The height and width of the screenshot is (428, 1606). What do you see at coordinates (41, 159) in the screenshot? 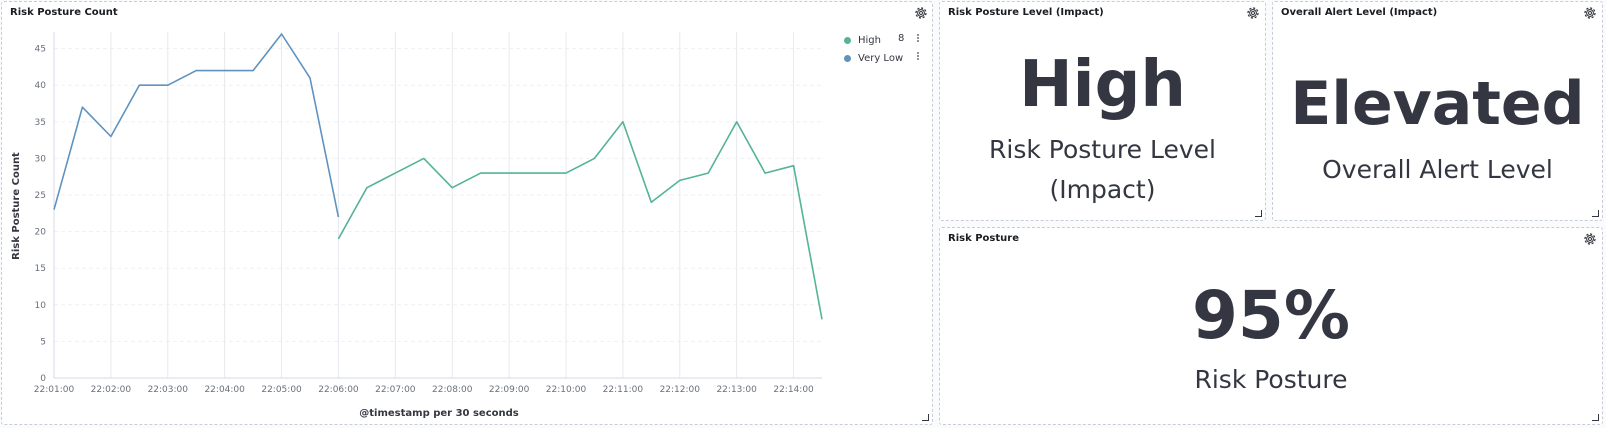
I see `y-tick-label: 30` at bounding box center [41, 159].